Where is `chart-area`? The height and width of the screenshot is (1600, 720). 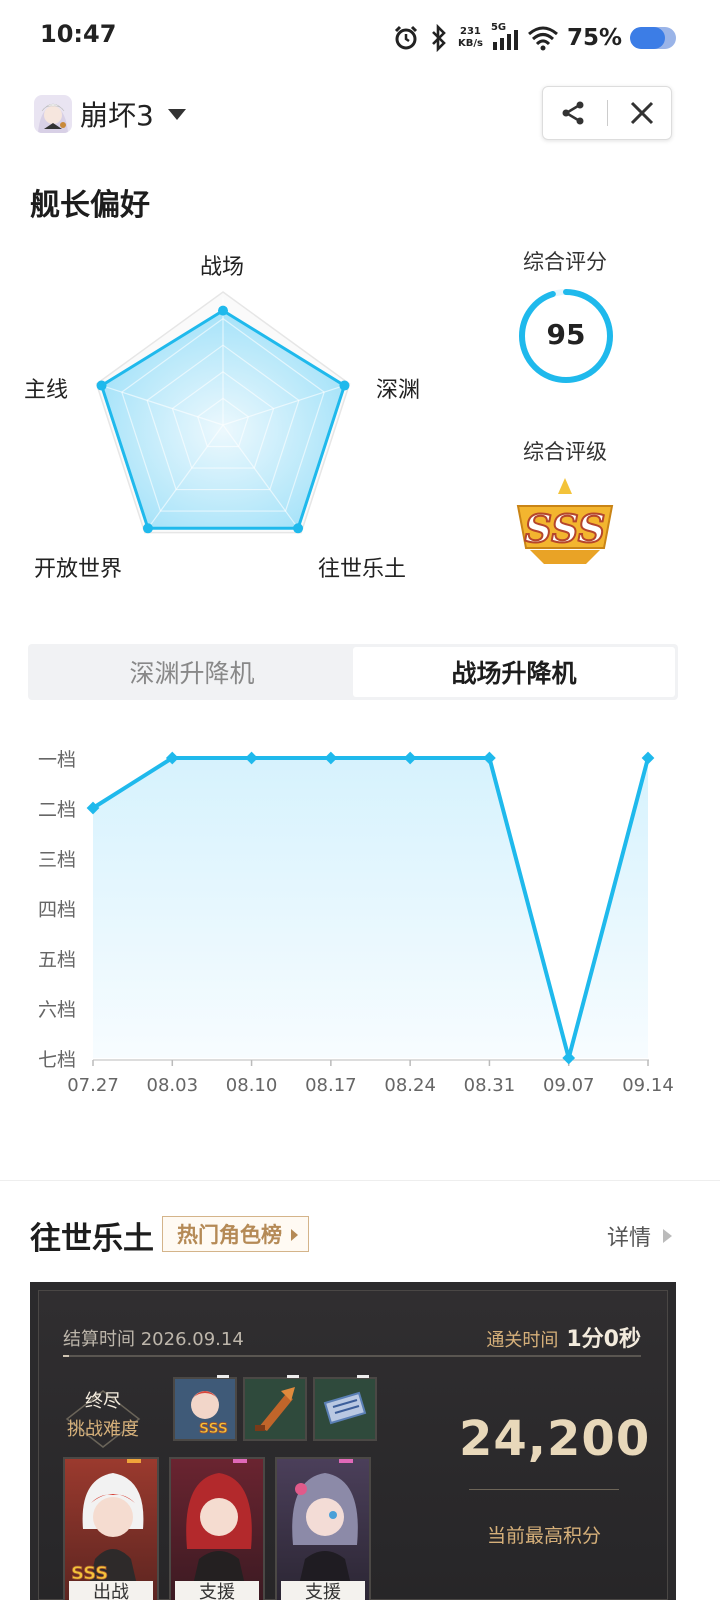 chart-area is located at coordinates (370, 908).